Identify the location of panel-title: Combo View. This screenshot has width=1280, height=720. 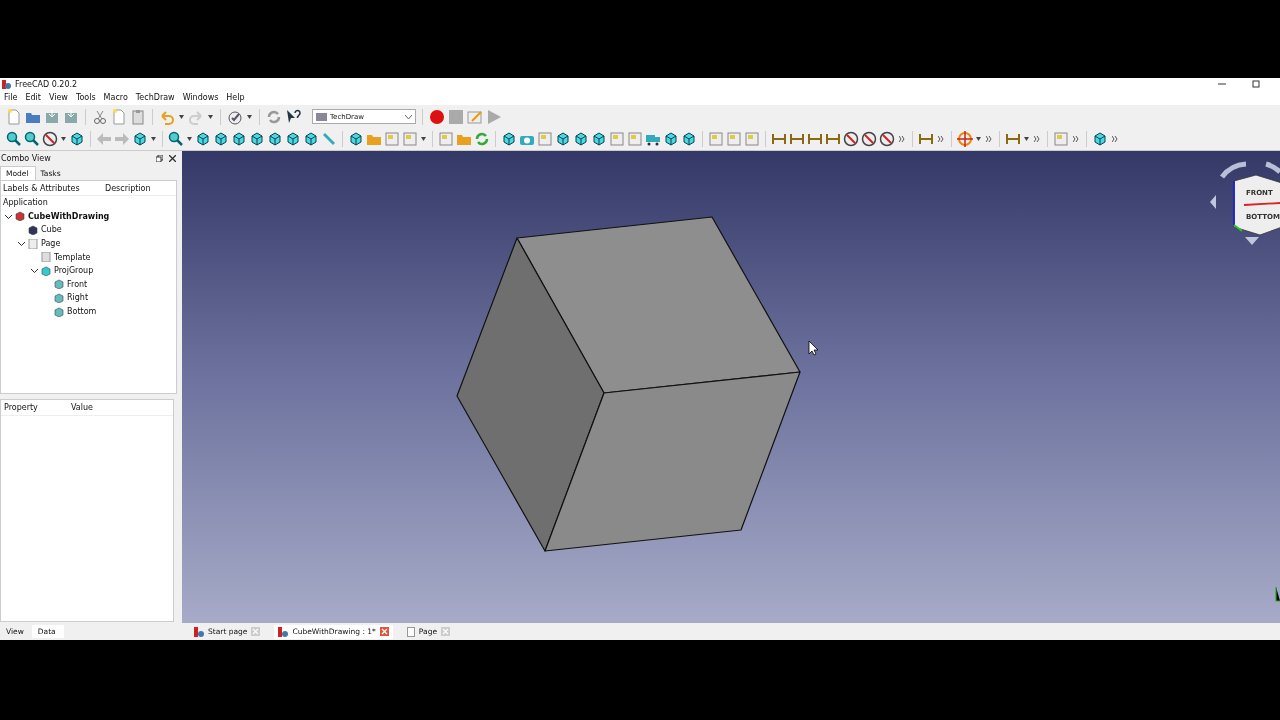
(26, 158).